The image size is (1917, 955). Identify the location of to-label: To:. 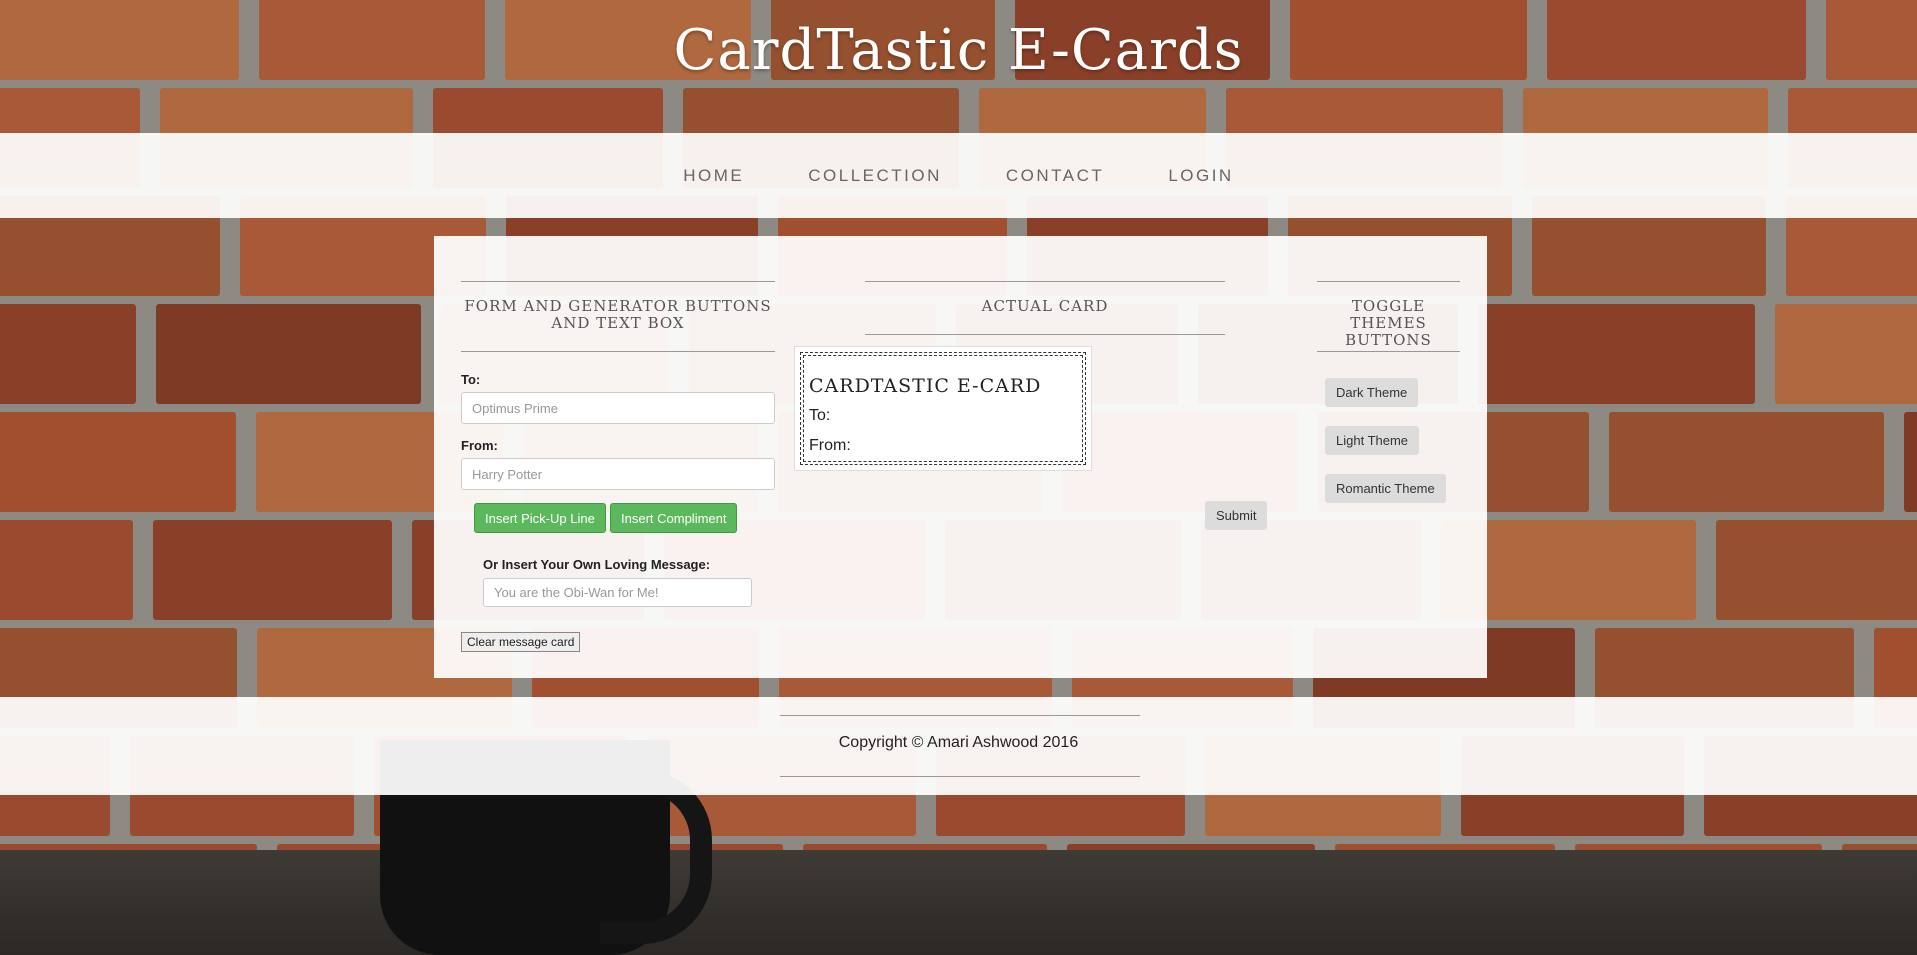
(471, 379).